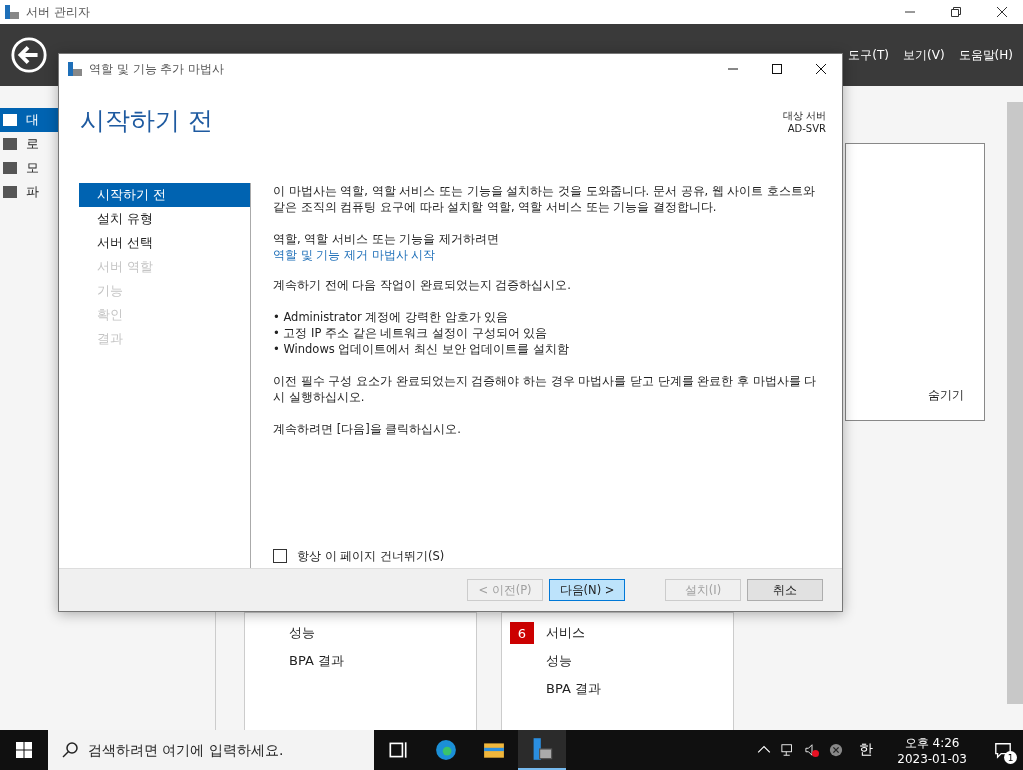 This screenshot has width=1023, height=770. Describe the element at coordinates (58, 12) in the screenshot. I see `window-title: 서버 관리자` at that location.